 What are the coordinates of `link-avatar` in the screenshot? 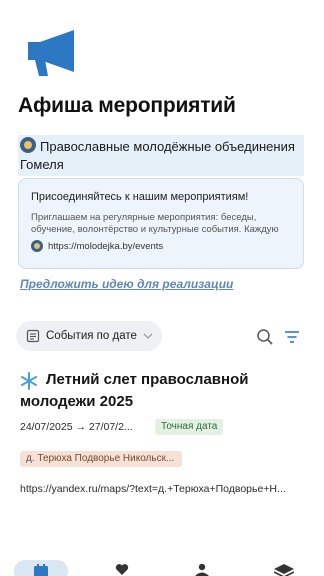 It's located at (37, 246).